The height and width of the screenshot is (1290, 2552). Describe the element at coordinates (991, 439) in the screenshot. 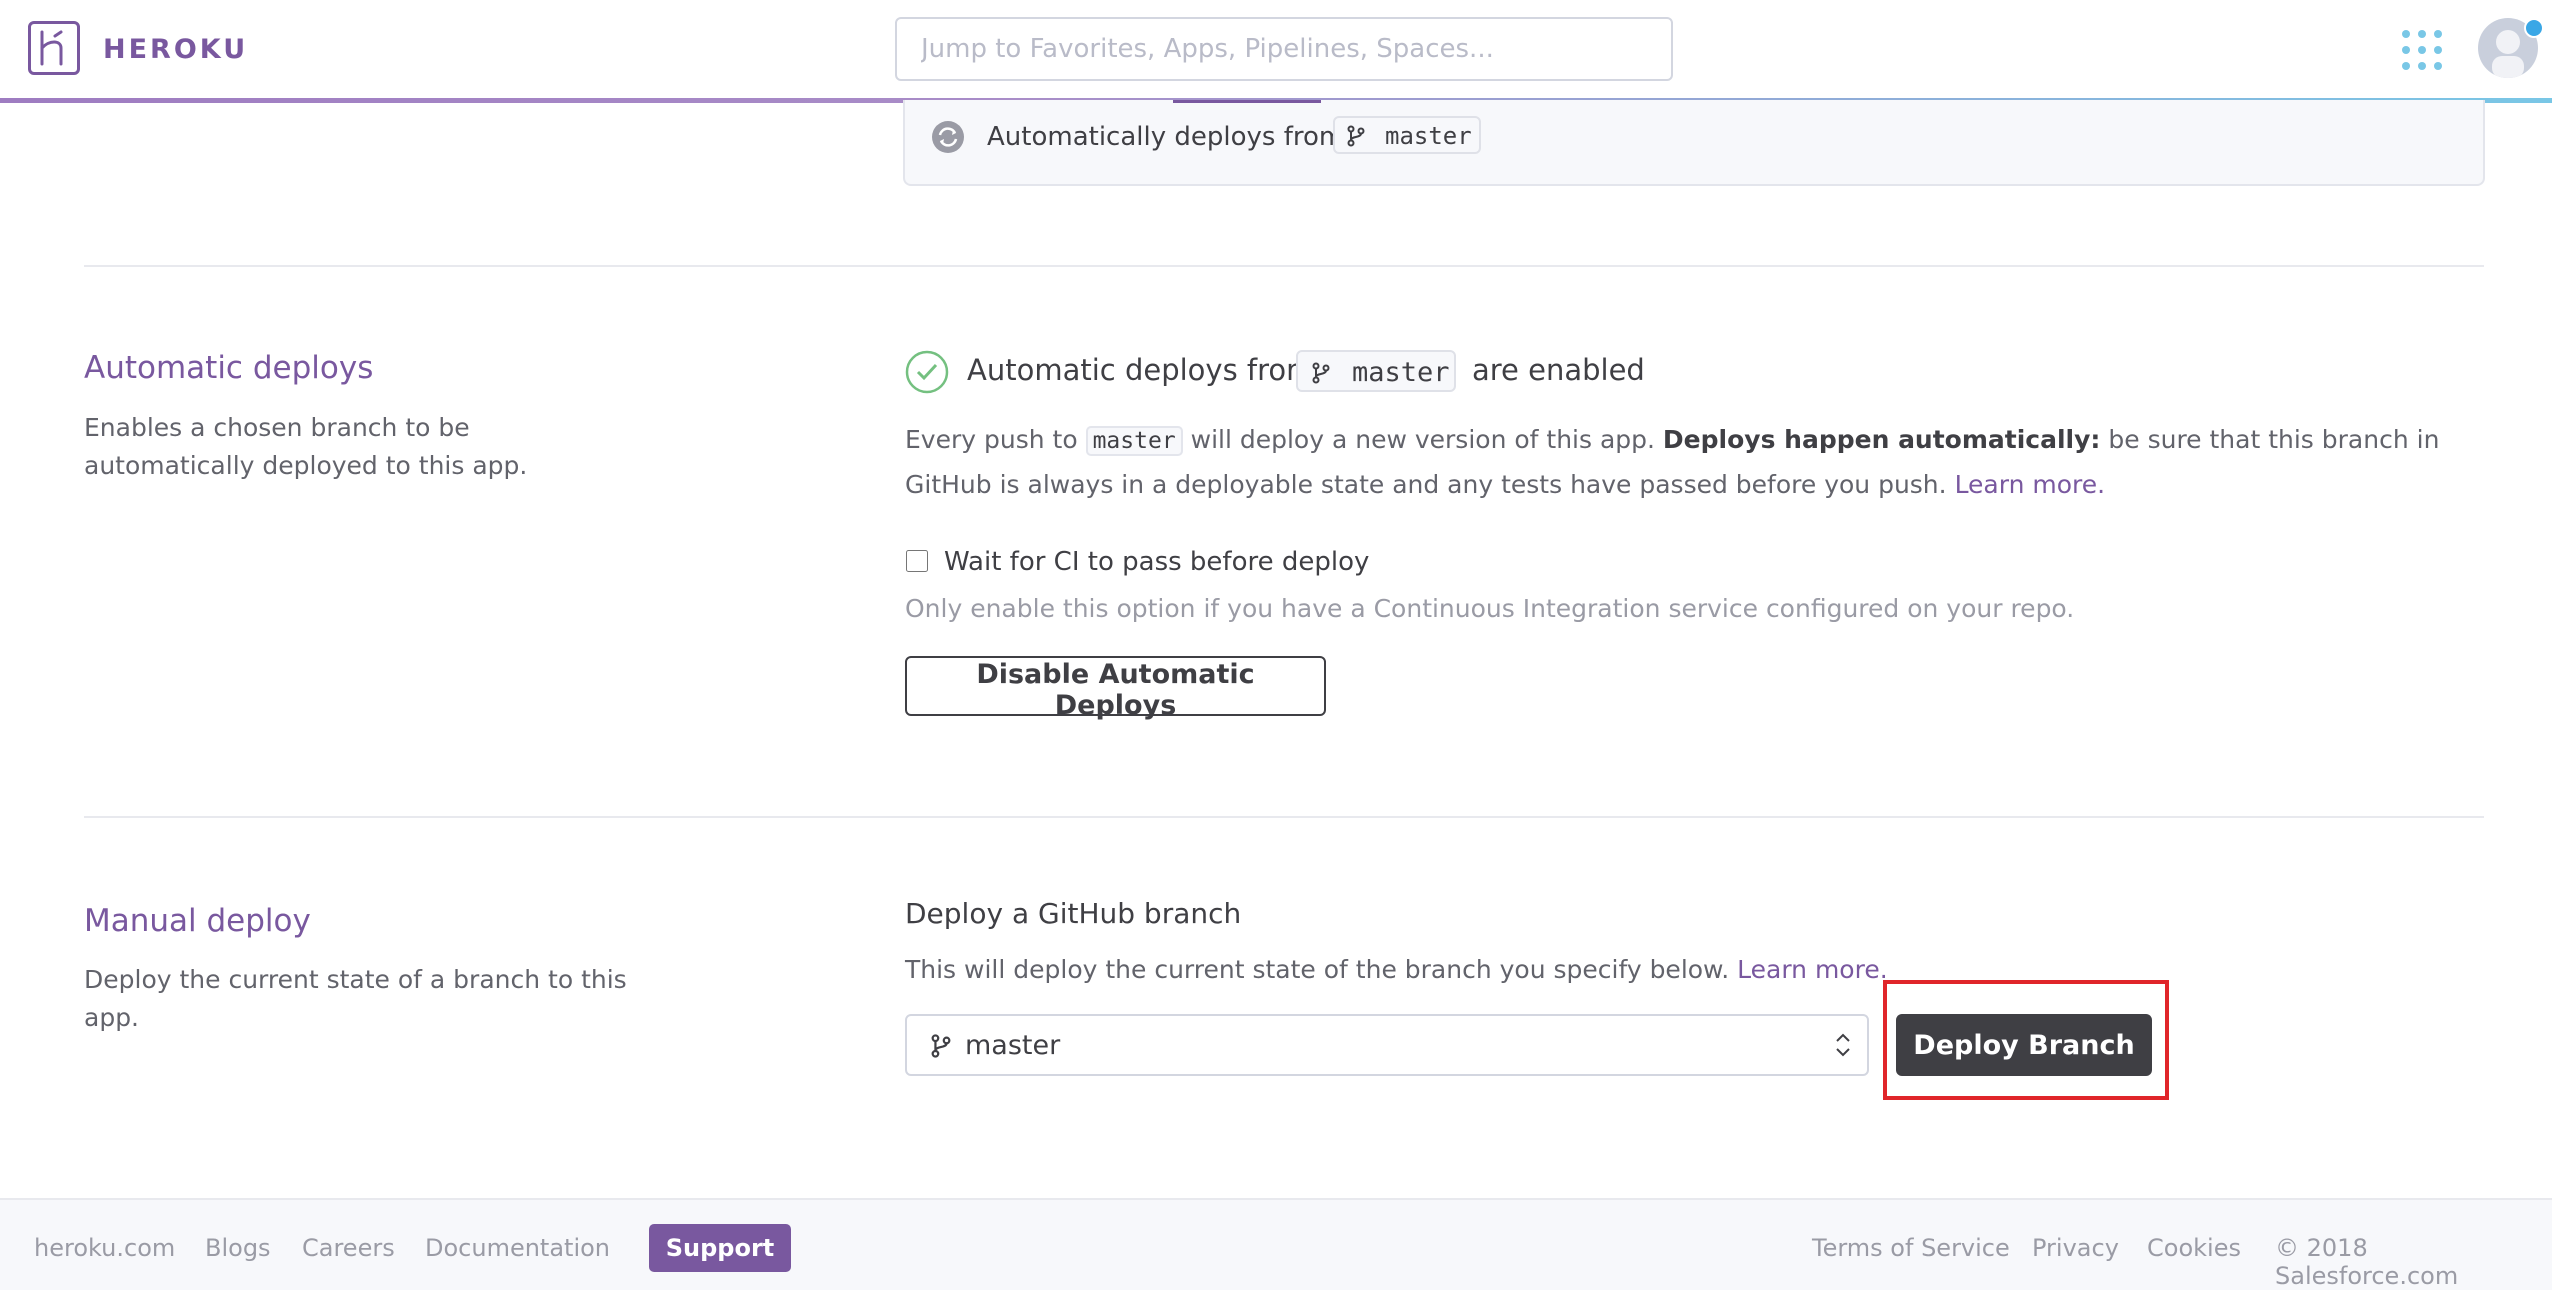

I see `para-prefix: Every push to` at that location.